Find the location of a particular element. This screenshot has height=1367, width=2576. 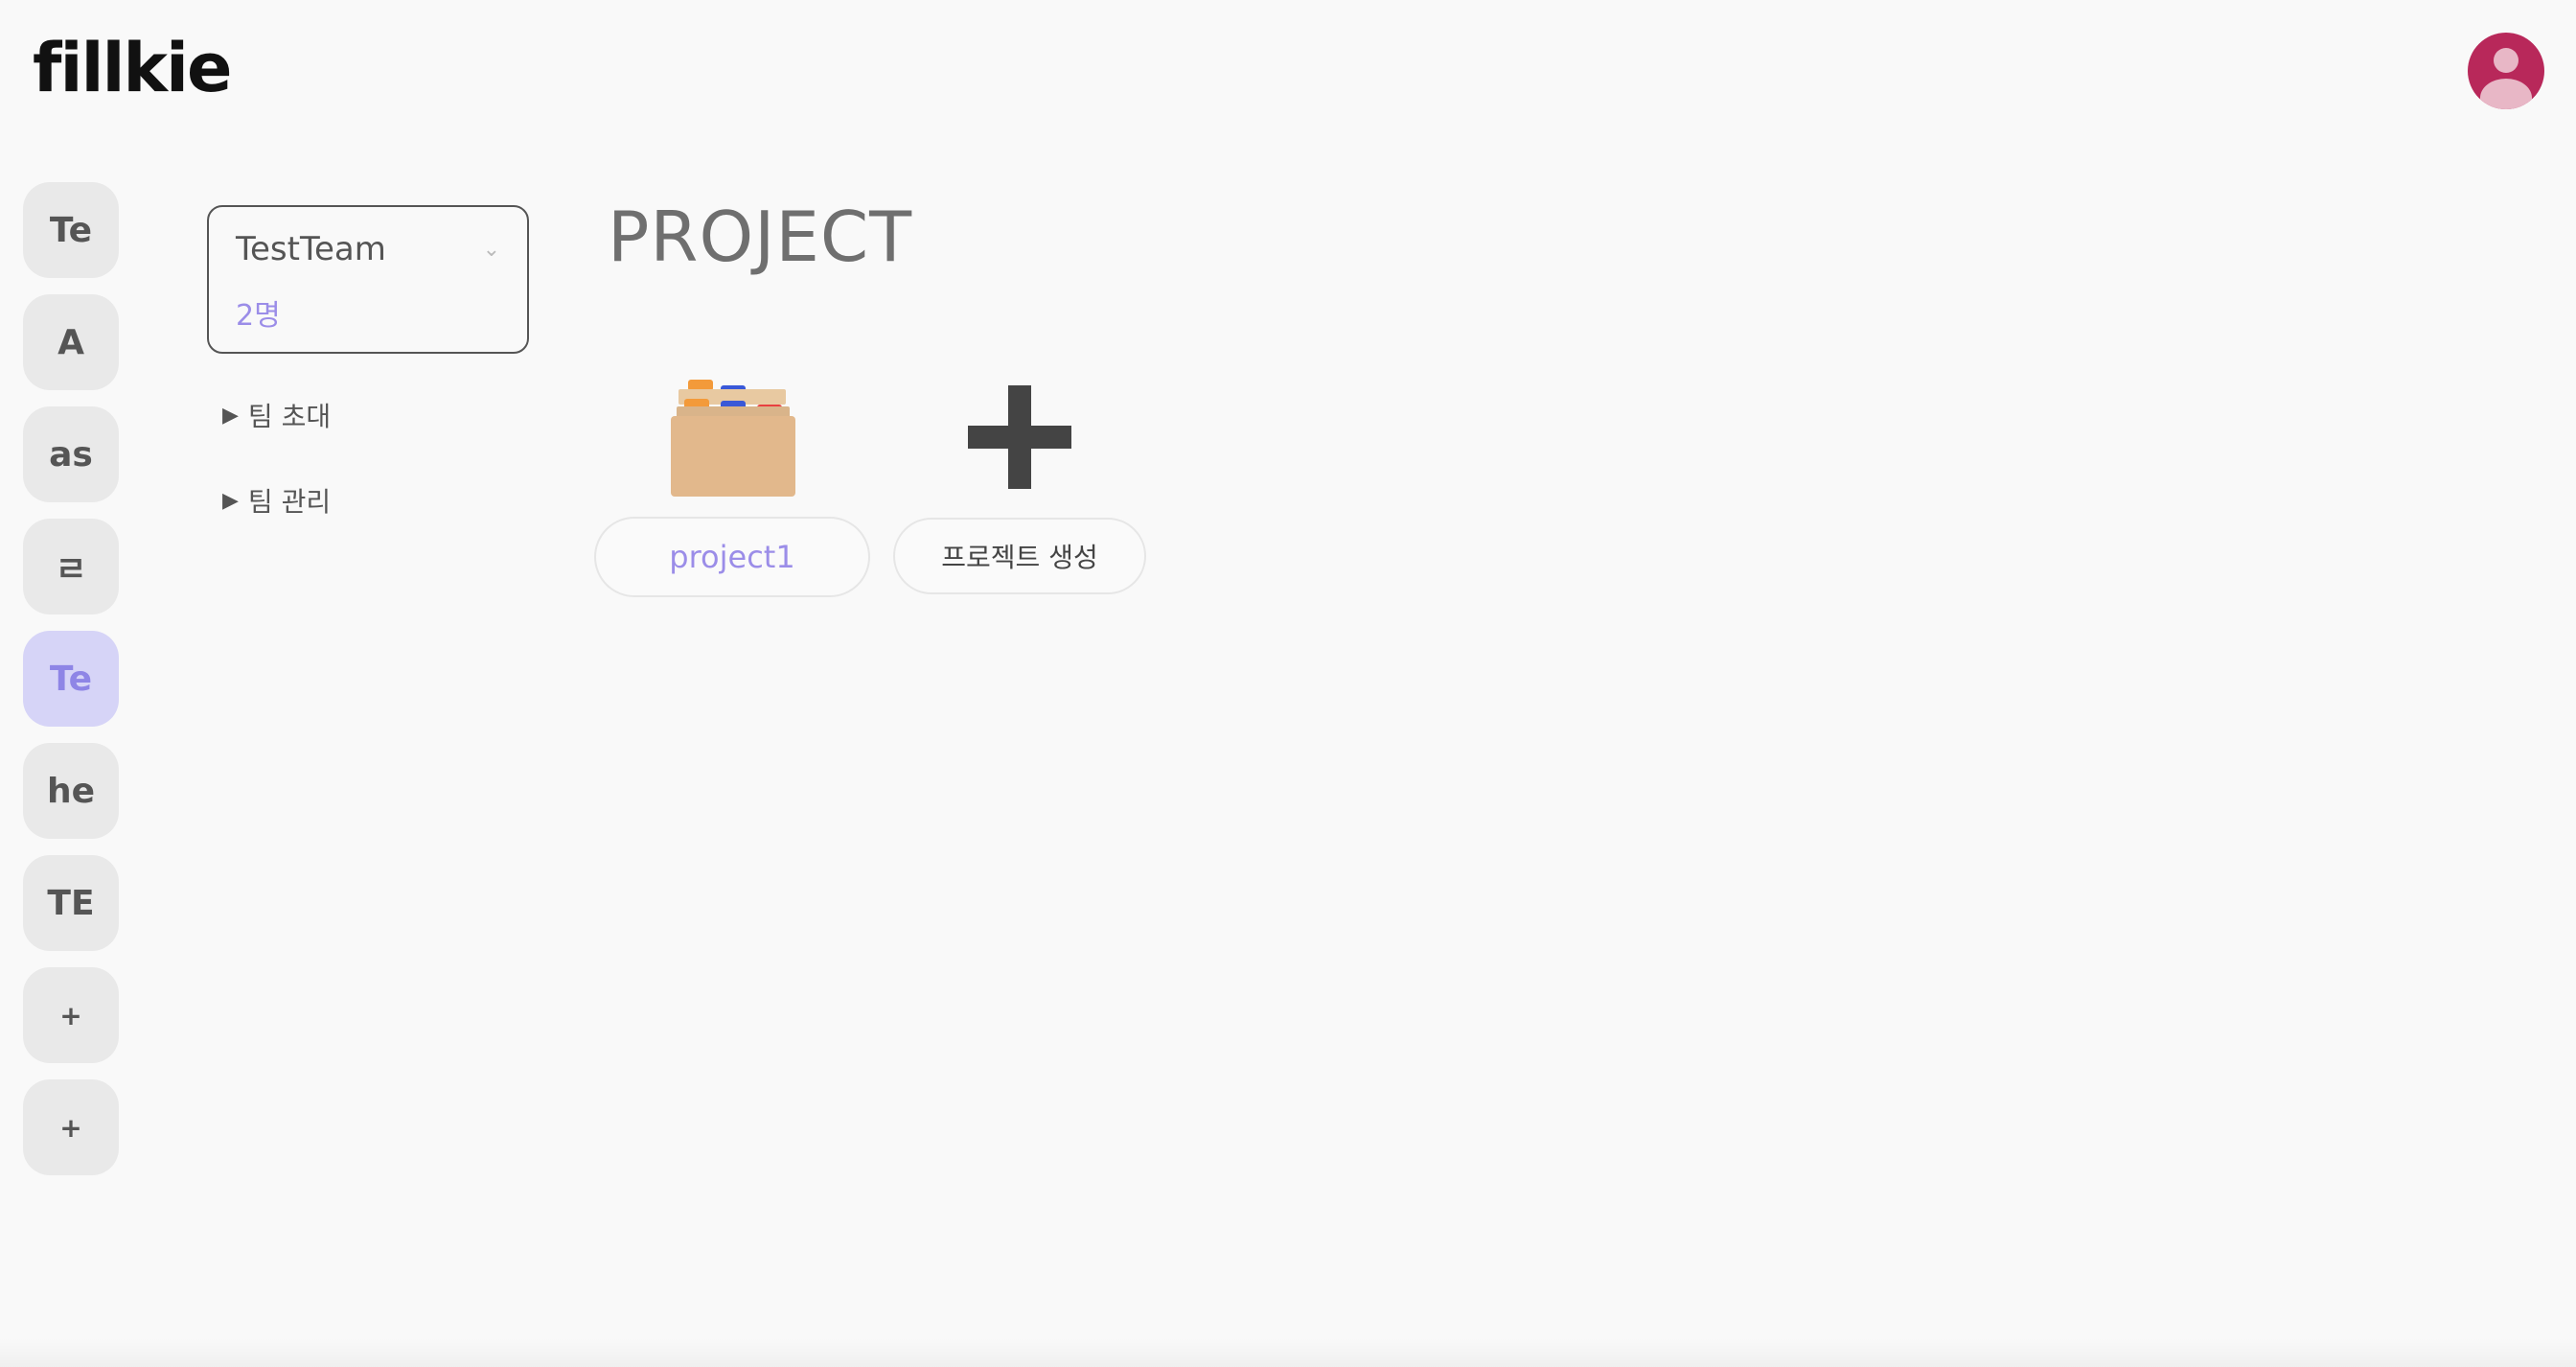

plus-icon-bar-vertical is located at coordinates (1019, 437).